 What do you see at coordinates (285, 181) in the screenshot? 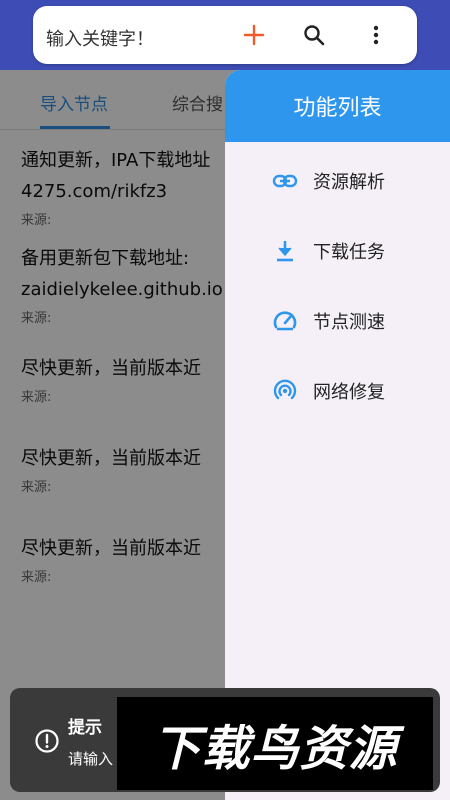
I see `link-icon` at bounding box center [285, 181].